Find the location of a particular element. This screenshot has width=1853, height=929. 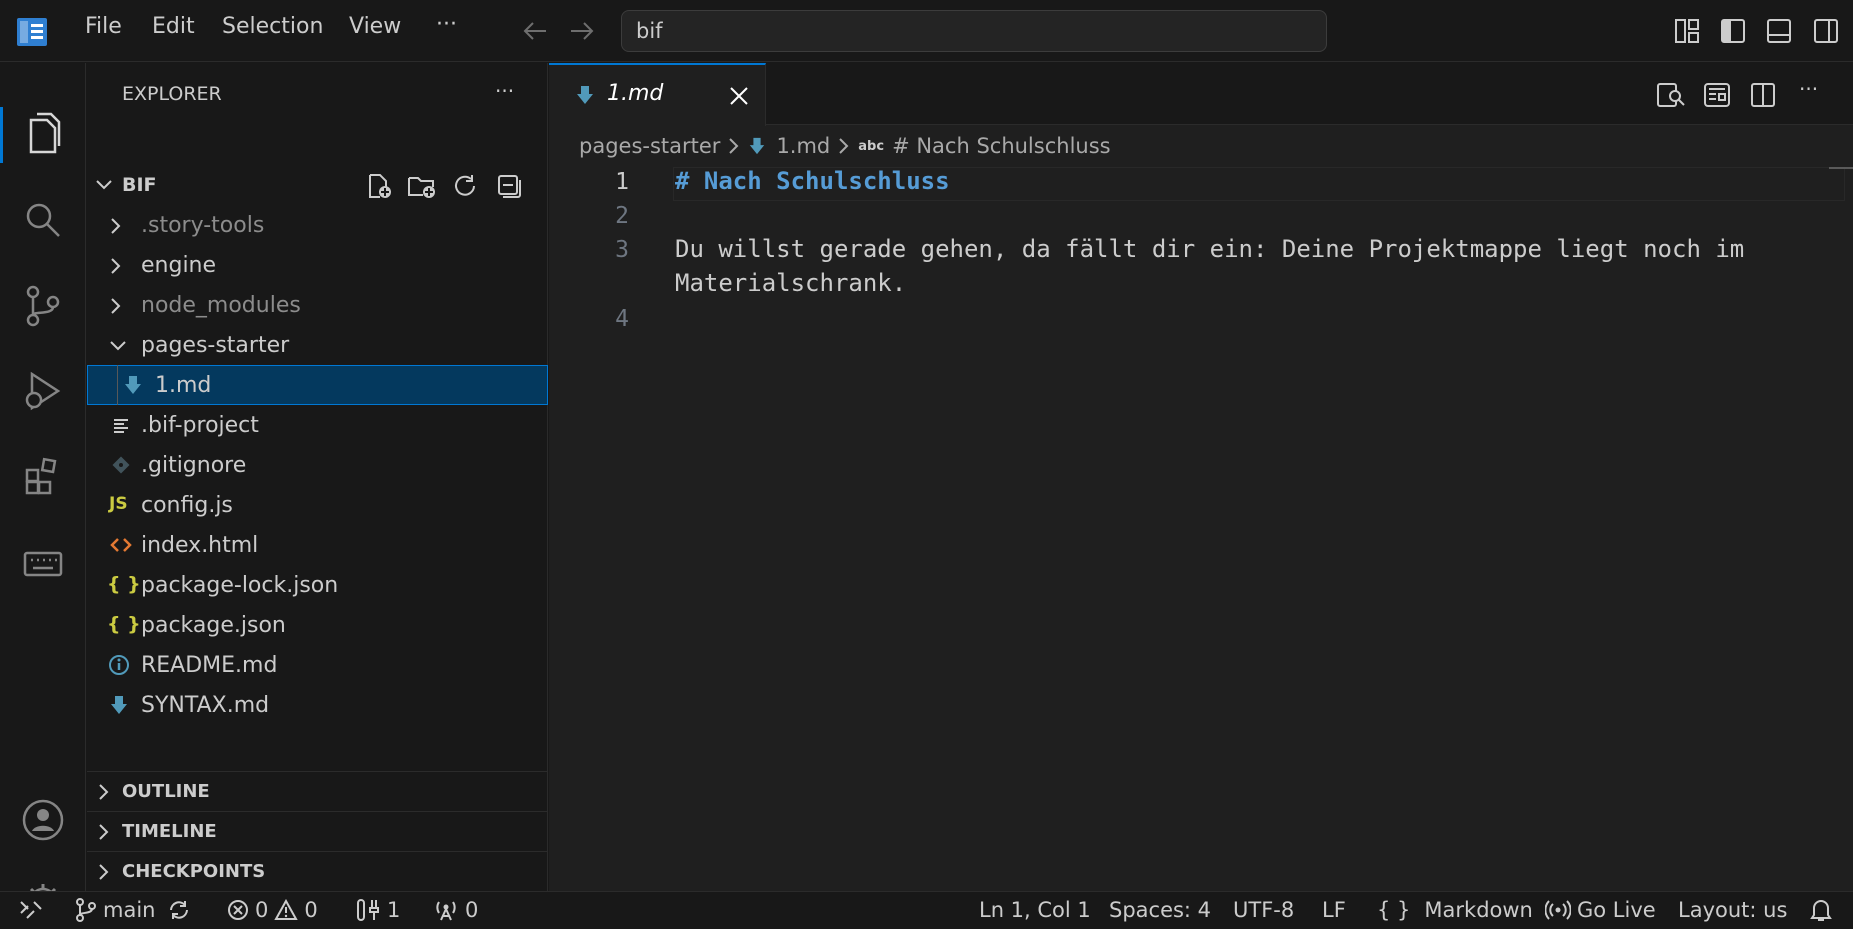

tab-label: 1.md is located at coordinates (635, 93).